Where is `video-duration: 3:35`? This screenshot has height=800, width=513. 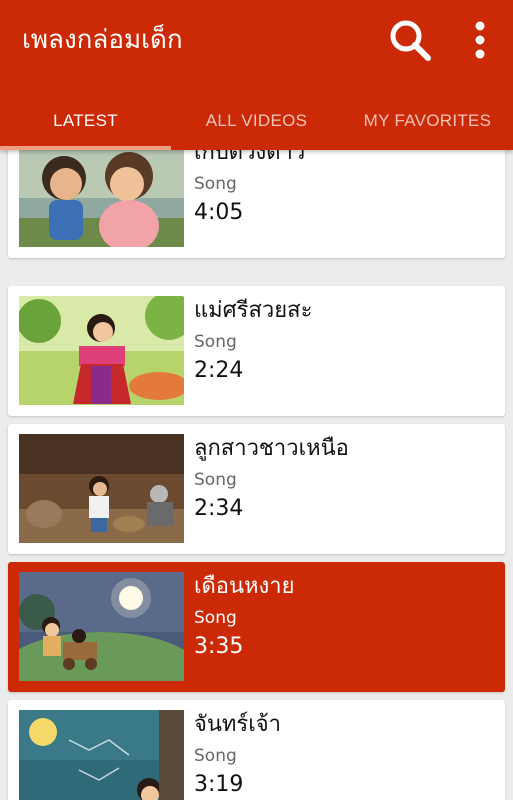 video-duration: 3:35 is located at coordinates (219, 646).